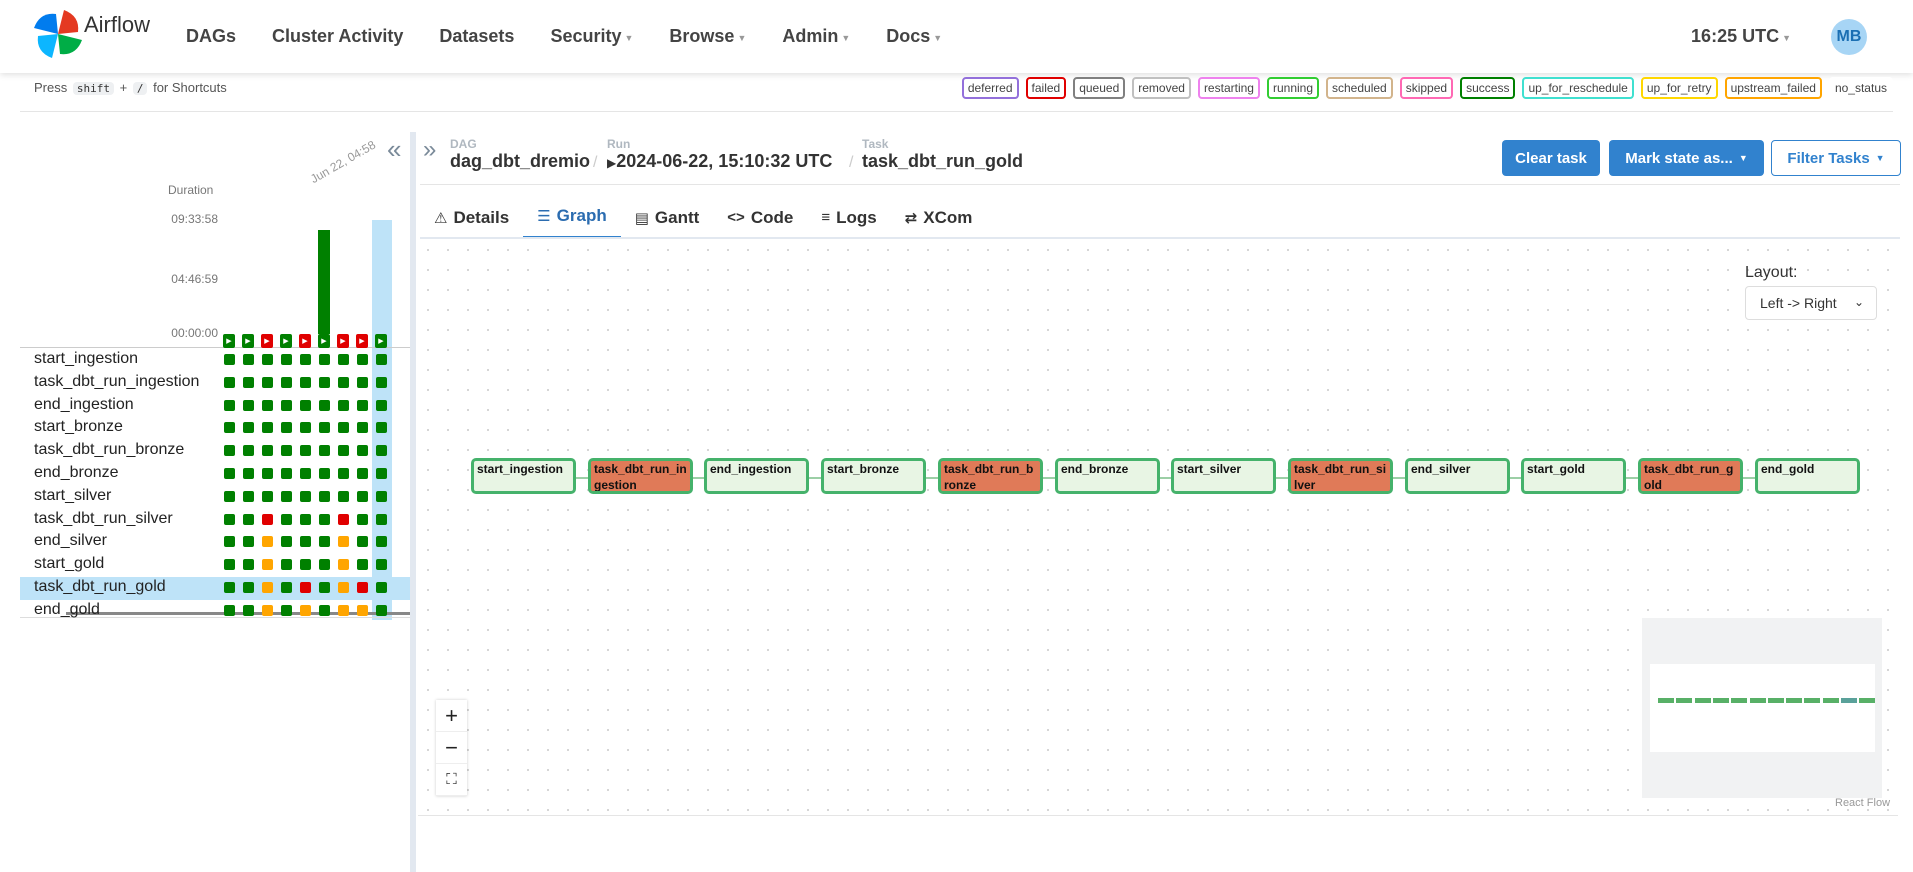  I want to click on task-name: task_dbt_run_silver, so click(103, 519).